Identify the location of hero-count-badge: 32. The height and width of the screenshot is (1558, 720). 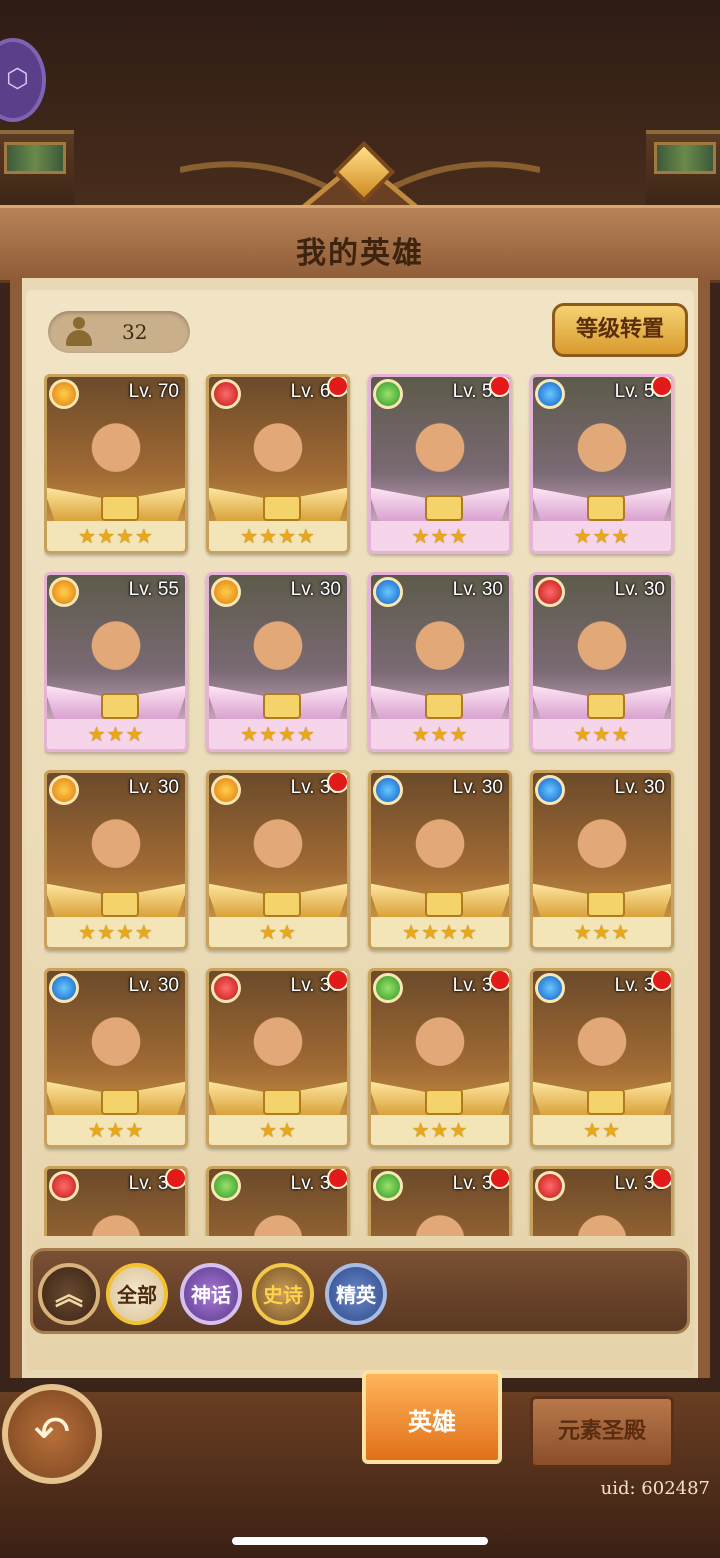
(119, 332).